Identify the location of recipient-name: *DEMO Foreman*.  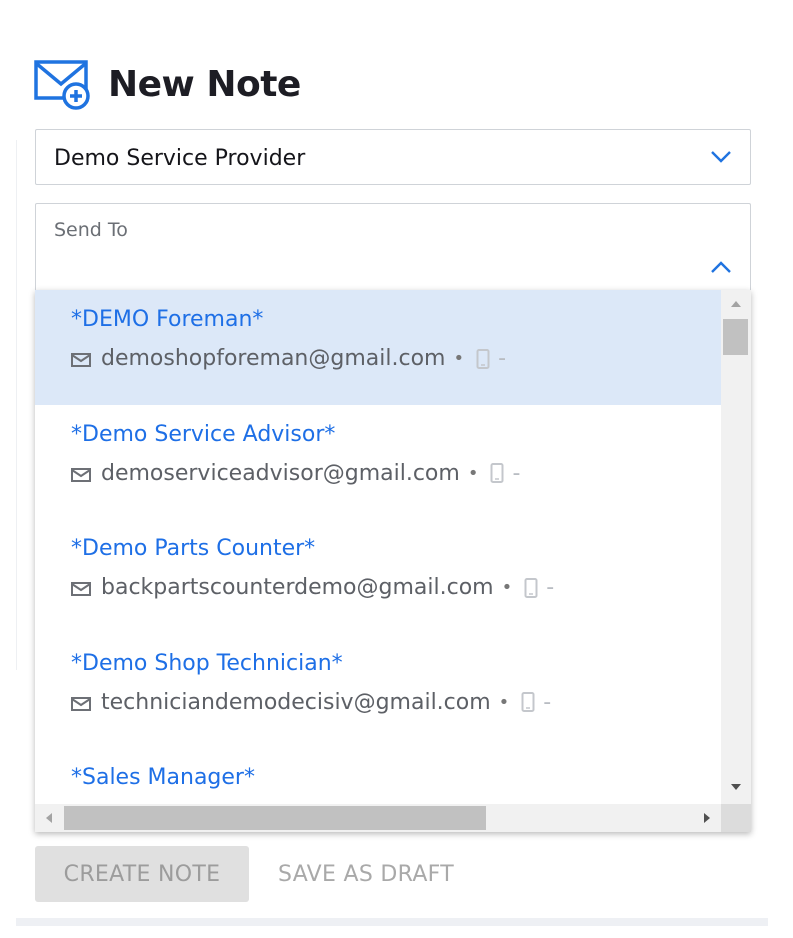
(167, 319).